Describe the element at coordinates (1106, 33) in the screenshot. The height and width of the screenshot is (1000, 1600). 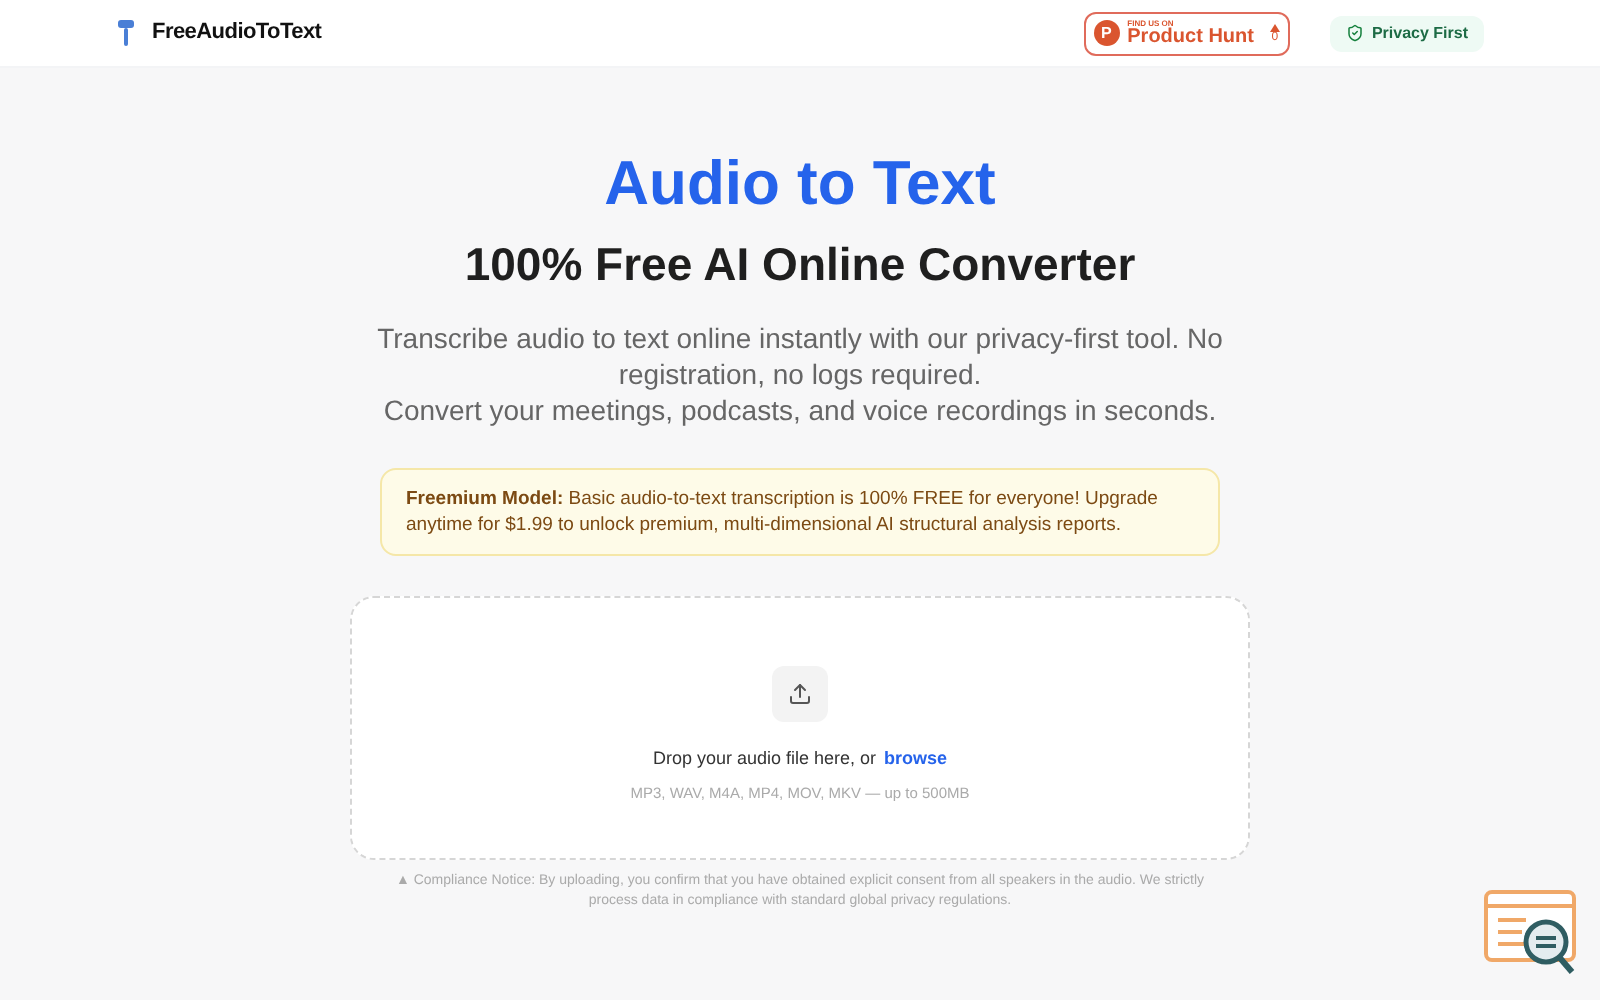
I see `product-hunt-logo: P` at that location.